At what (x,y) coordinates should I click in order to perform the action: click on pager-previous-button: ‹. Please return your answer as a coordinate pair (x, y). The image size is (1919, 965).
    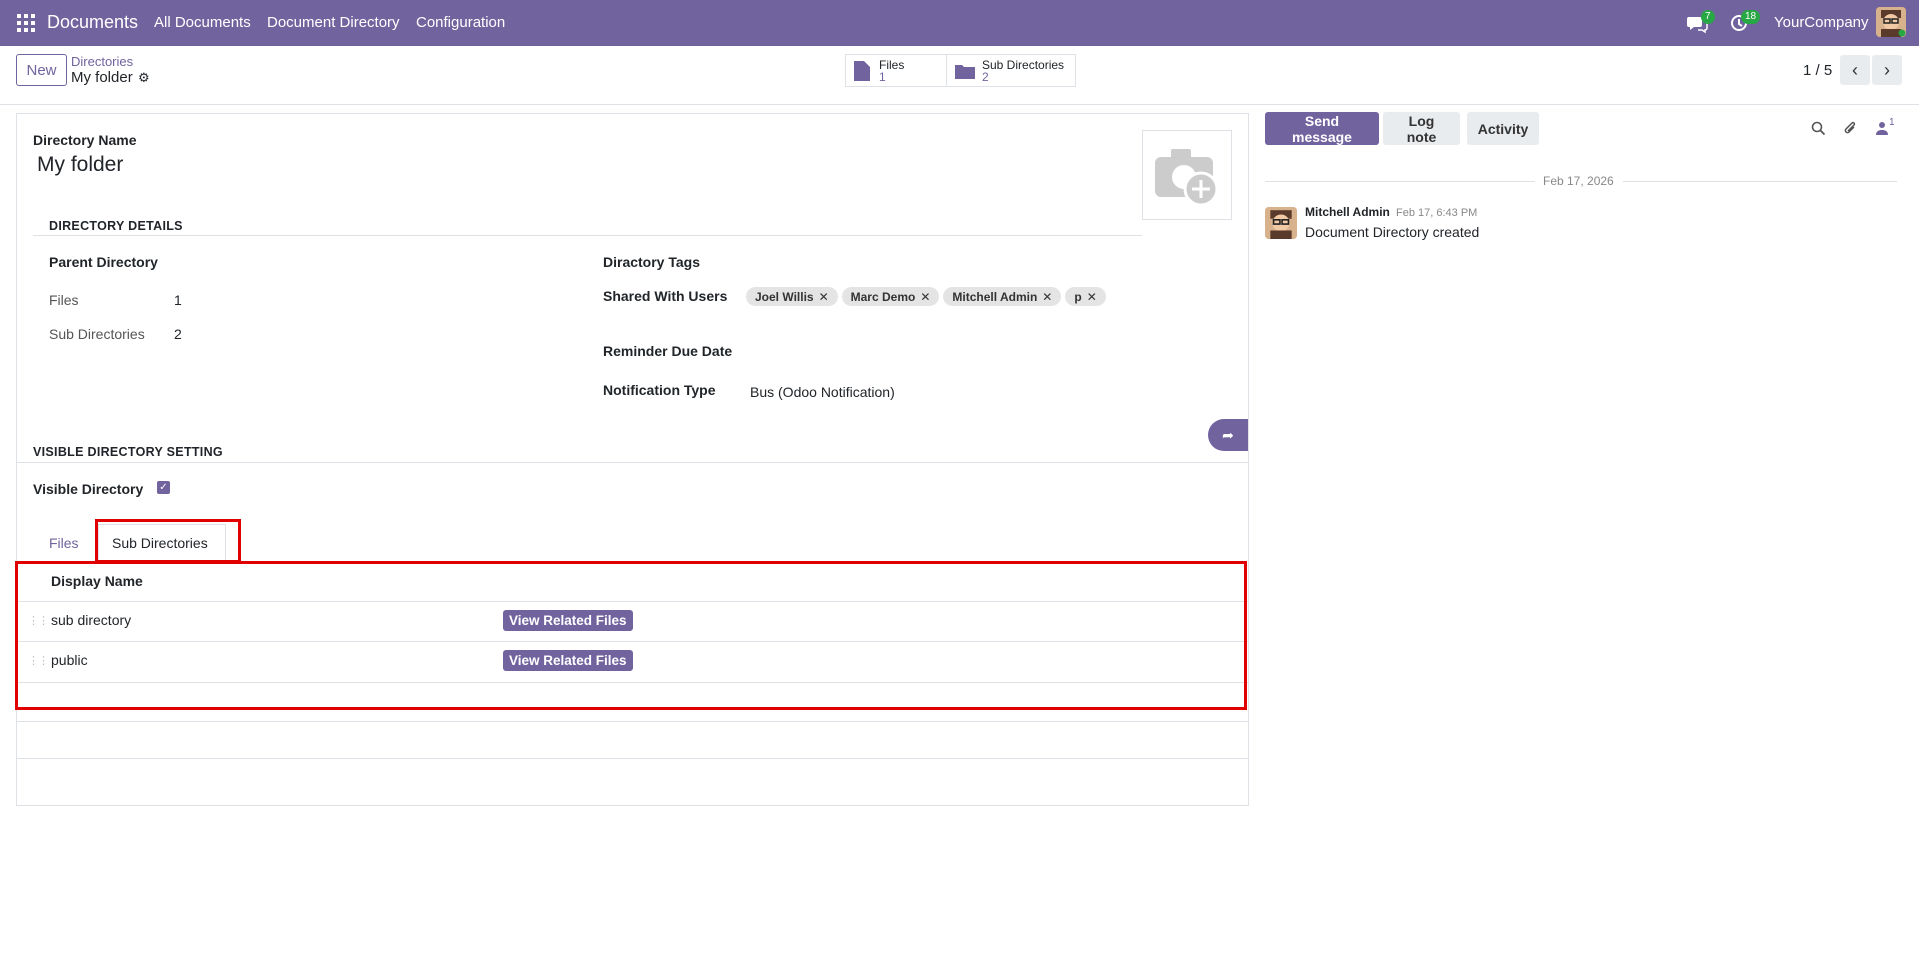
    Looking at the image, I should click on (1855, 70).